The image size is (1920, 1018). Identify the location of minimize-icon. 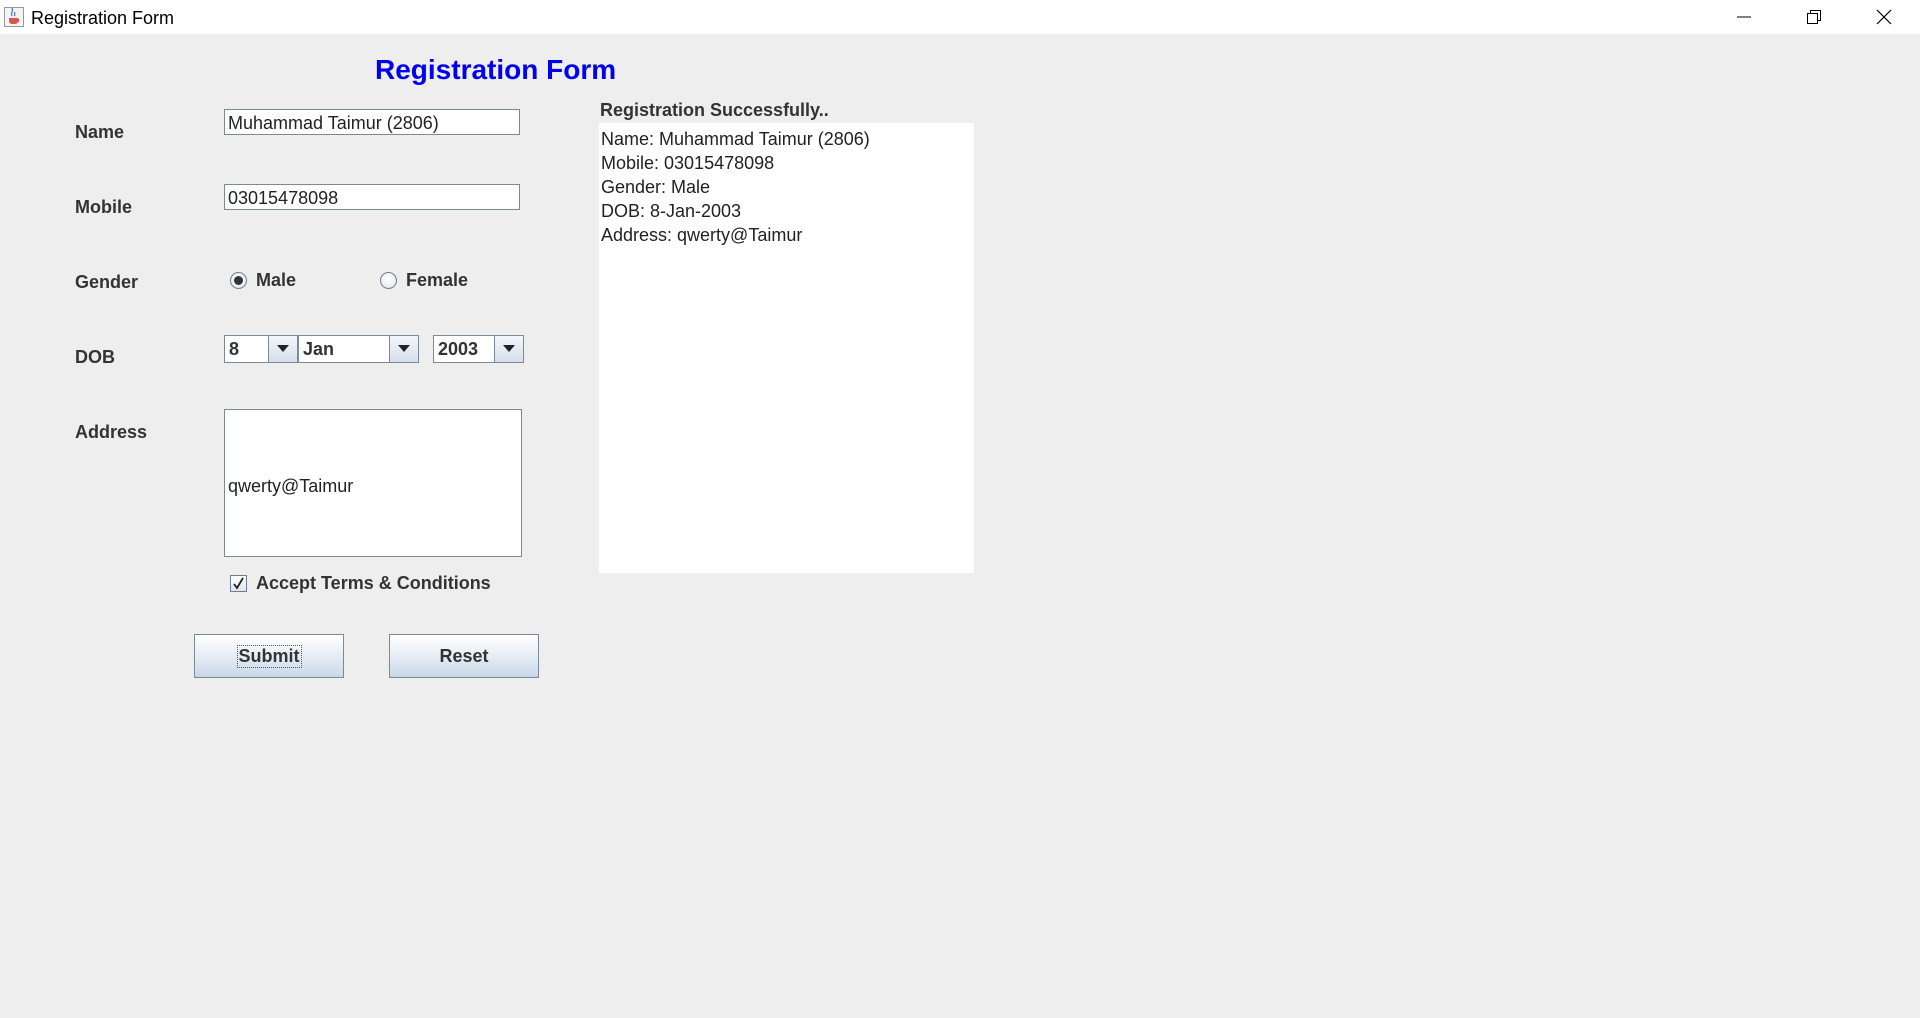
(1744, 17).